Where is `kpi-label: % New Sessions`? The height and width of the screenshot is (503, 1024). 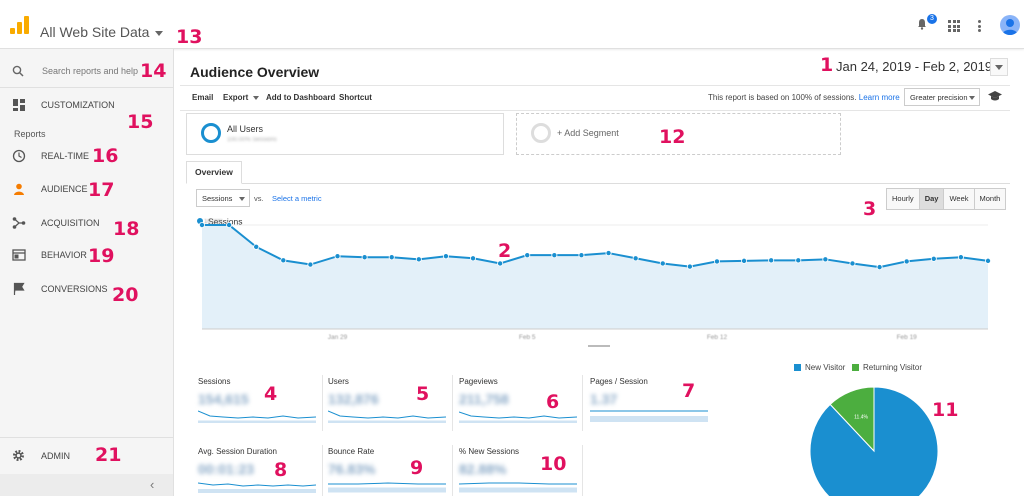 kpi-label: % New Sessions is located at coordinates (489, 451).